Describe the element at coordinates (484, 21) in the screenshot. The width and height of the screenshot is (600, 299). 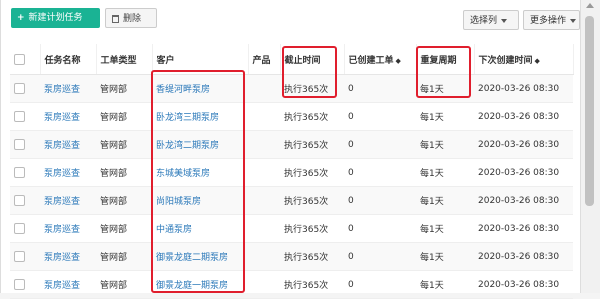
I see `select-columns-label: 选择列` at that location.